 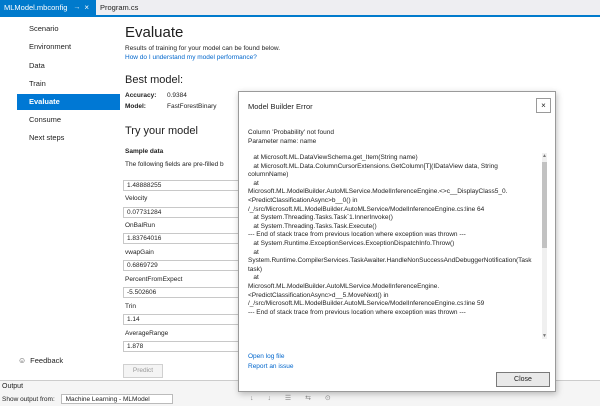 What do you see at coordinates (154, 32) in the screenshot?
I see `page-title: Evaluate` at bounding box center [154, 32].